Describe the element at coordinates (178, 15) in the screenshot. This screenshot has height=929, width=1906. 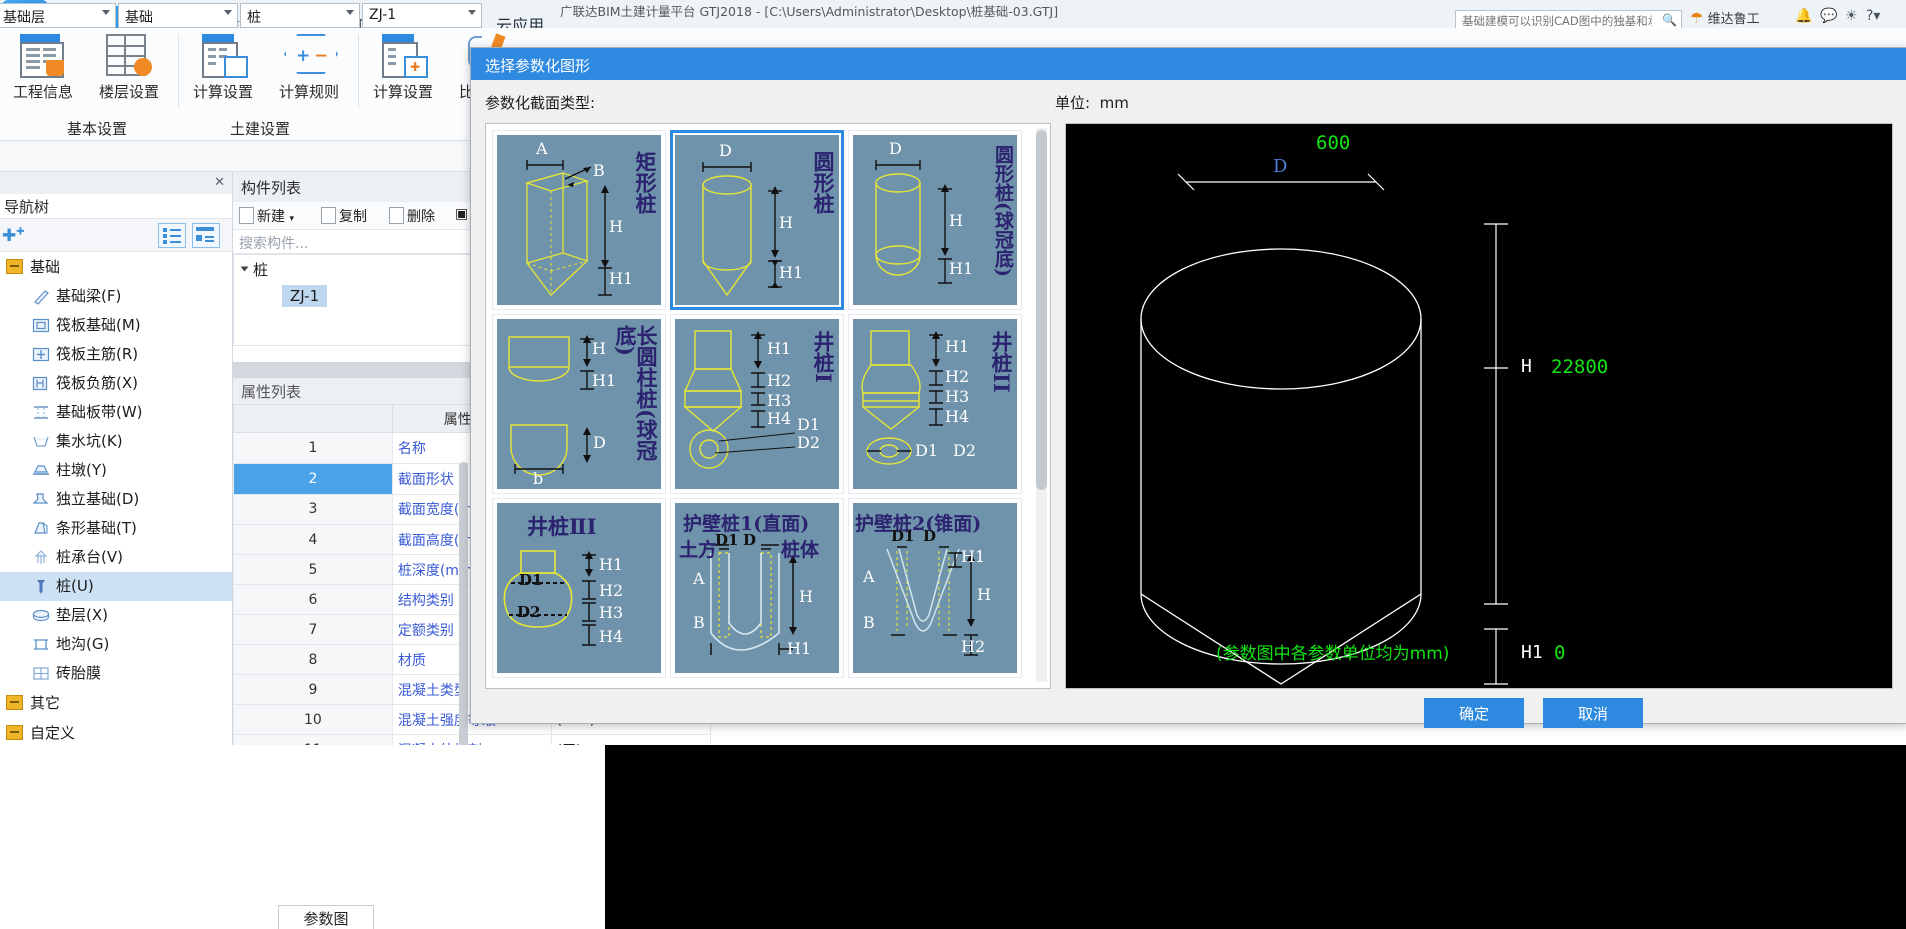
I see `combo-category: 基础` at that location.